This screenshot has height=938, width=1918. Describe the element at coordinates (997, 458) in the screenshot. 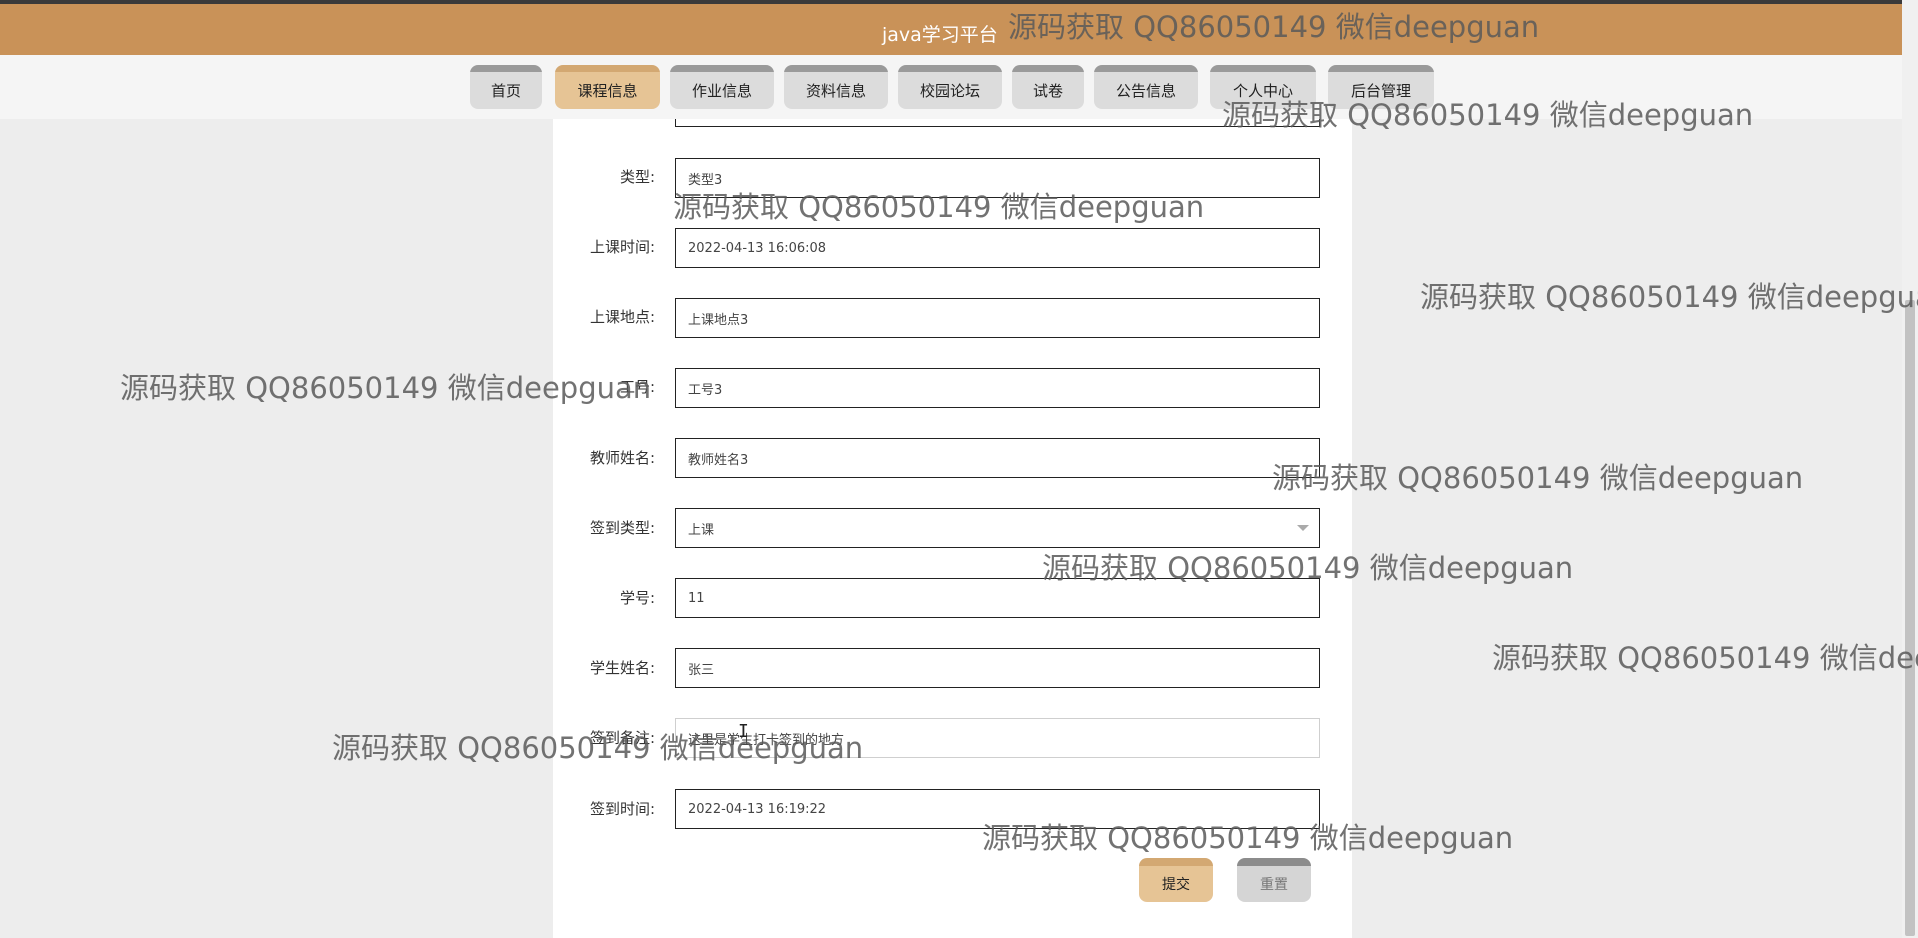

I see `teacher-name-input: 教师姓名3` at that location.